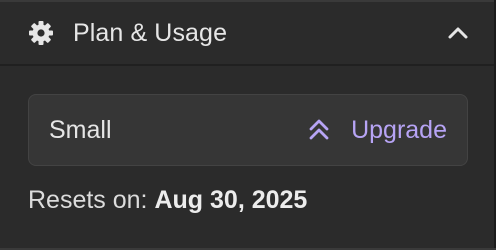  Describe the element at coordinates (247, 65) in the screenshot. I see `header-divider` at that location.